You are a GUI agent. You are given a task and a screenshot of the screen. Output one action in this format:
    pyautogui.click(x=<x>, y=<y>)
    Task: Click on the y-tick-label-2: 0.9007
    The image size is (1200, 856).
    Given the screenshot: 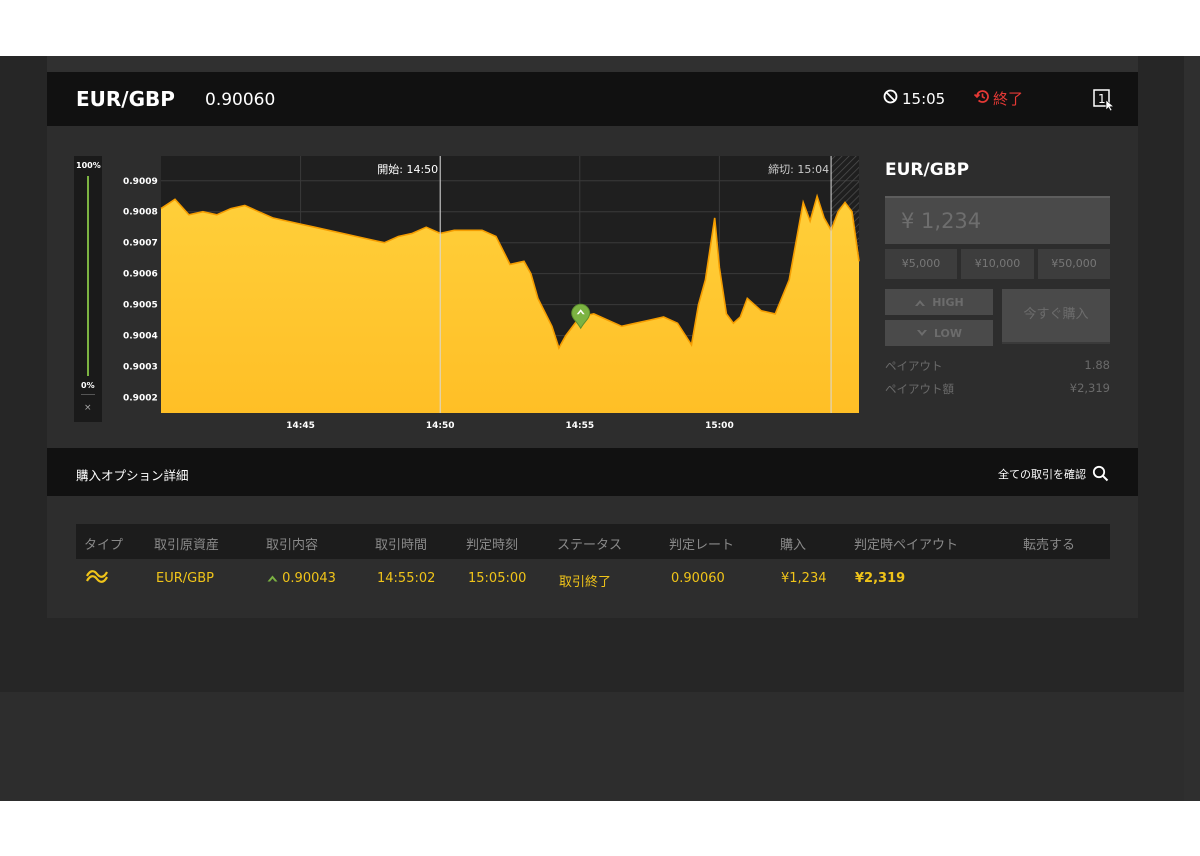 What is the action you would take?
    pyautogui.click(x=140, y=244)
    